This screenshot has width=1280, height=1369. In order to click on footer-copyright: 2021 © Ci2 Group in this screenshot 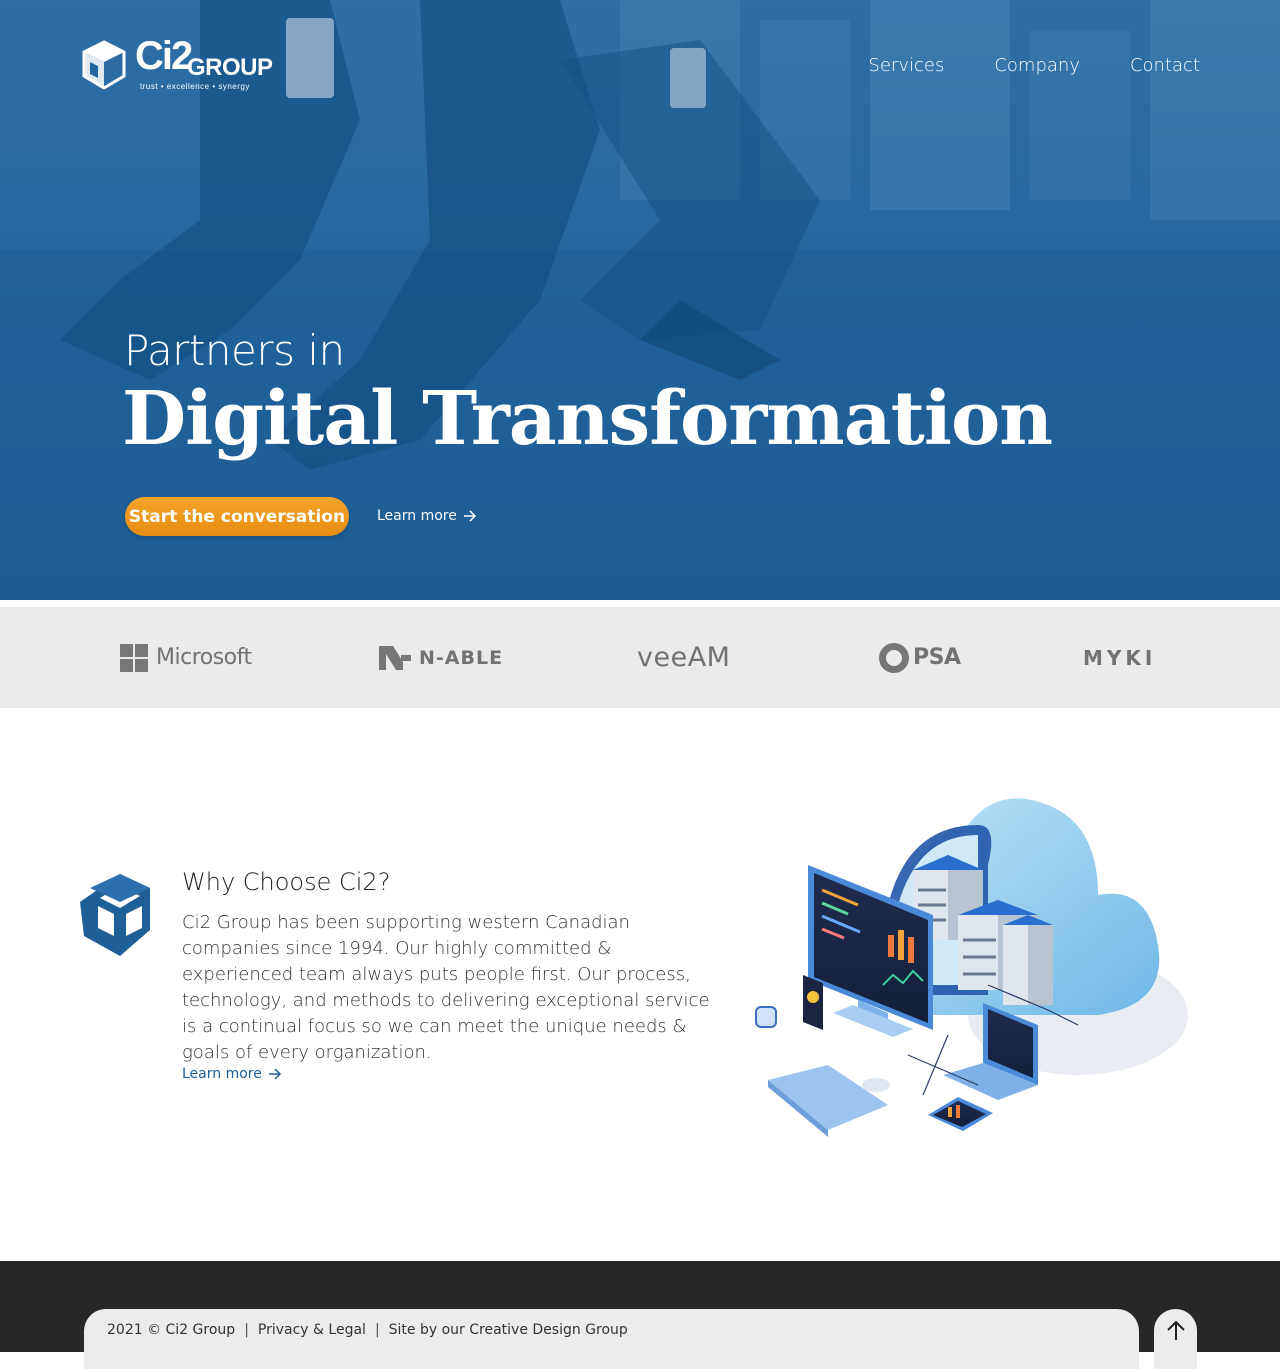, I will do `click(171, 1330)`.